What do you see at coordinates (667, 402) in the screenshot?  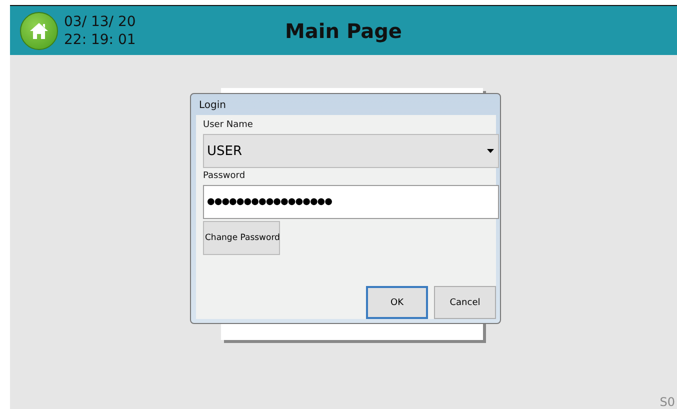 I see `corner-label: S0` at bounding box center [667, 402].